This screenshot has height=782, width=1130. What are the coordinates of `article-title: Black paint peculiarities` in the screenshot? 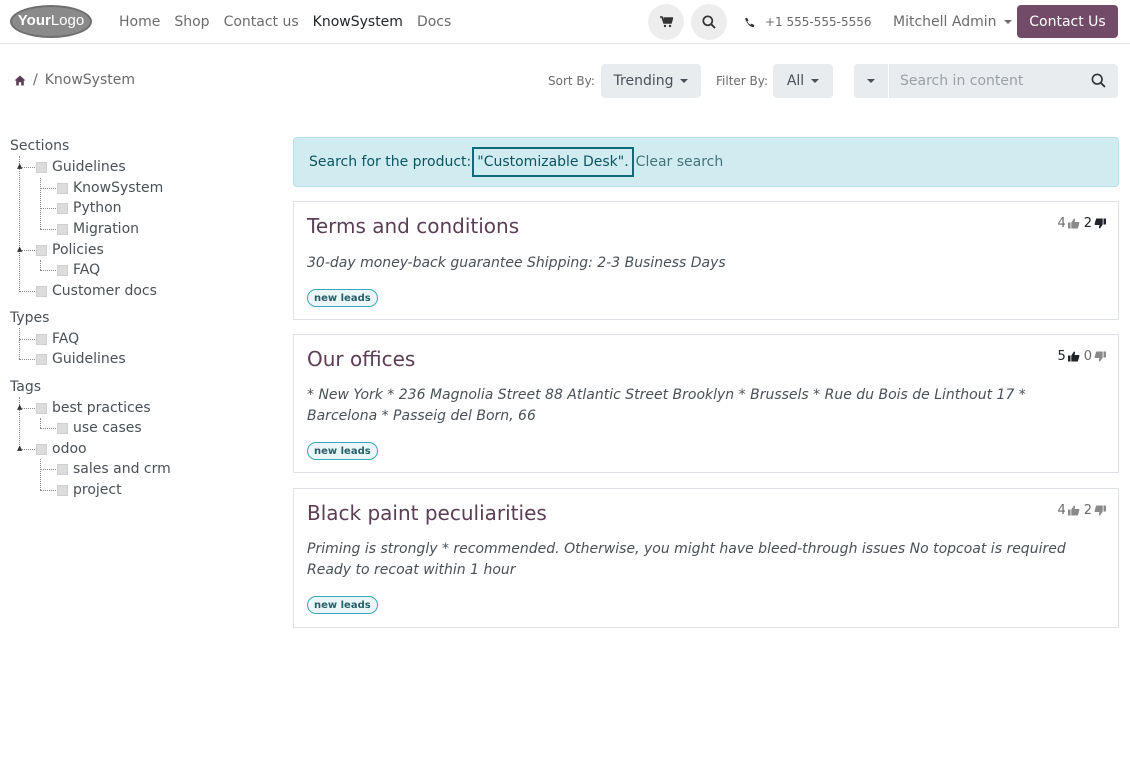 It's located at (427, 513).